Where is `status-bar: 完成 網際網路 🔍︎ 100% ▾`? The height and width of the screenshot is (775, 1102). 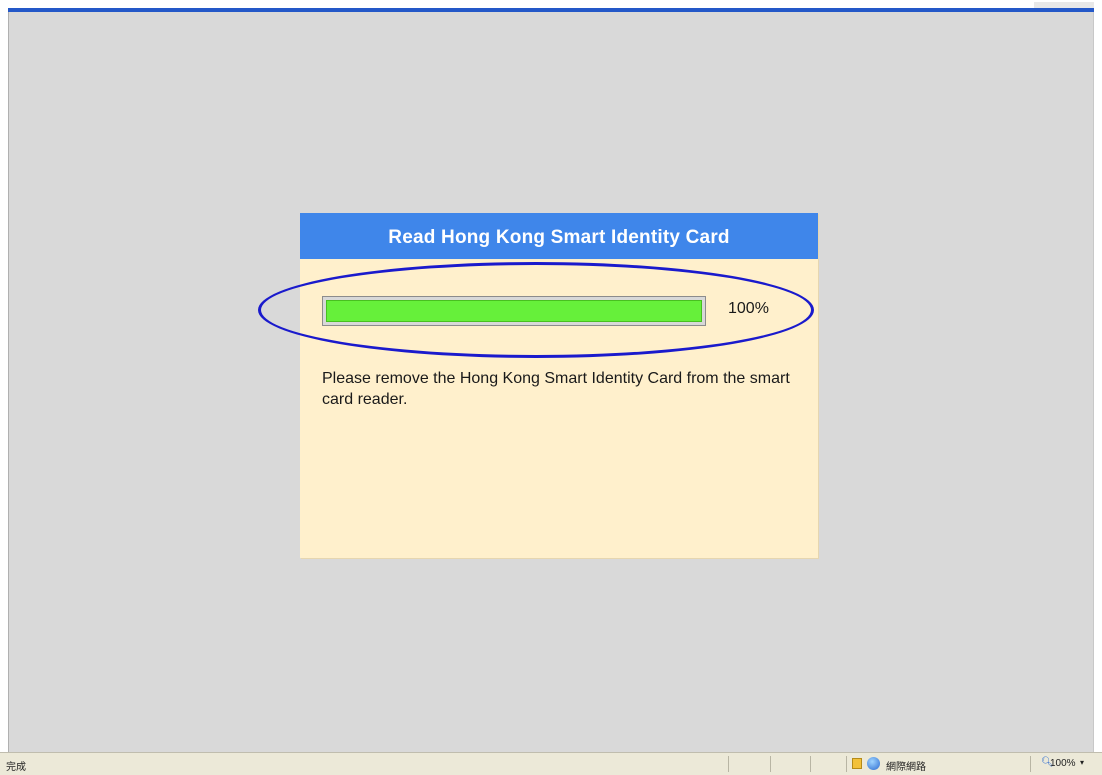 status-bar: 完成 網際網路 🔍︎ 100% ▾ is located at coordinates (551, 763).